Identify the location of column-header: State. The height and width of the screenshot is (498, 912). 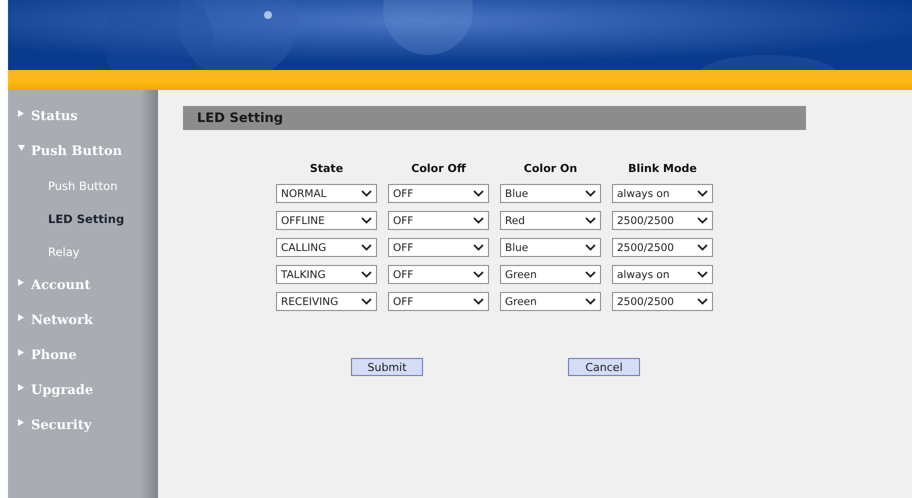
(326, 169).